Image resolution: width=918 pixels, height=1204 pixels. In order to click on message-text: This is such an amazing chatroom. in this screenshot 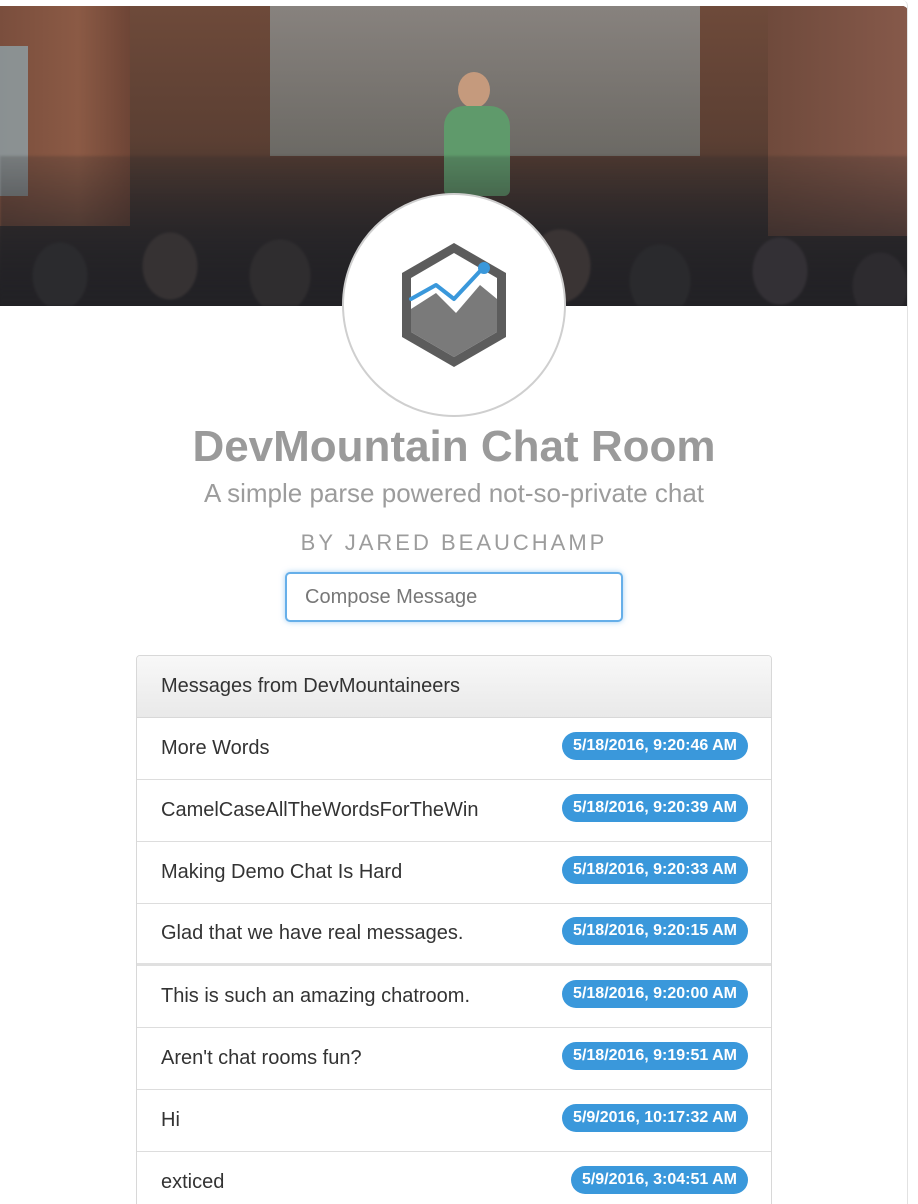, I will do `click(316, 996)`.